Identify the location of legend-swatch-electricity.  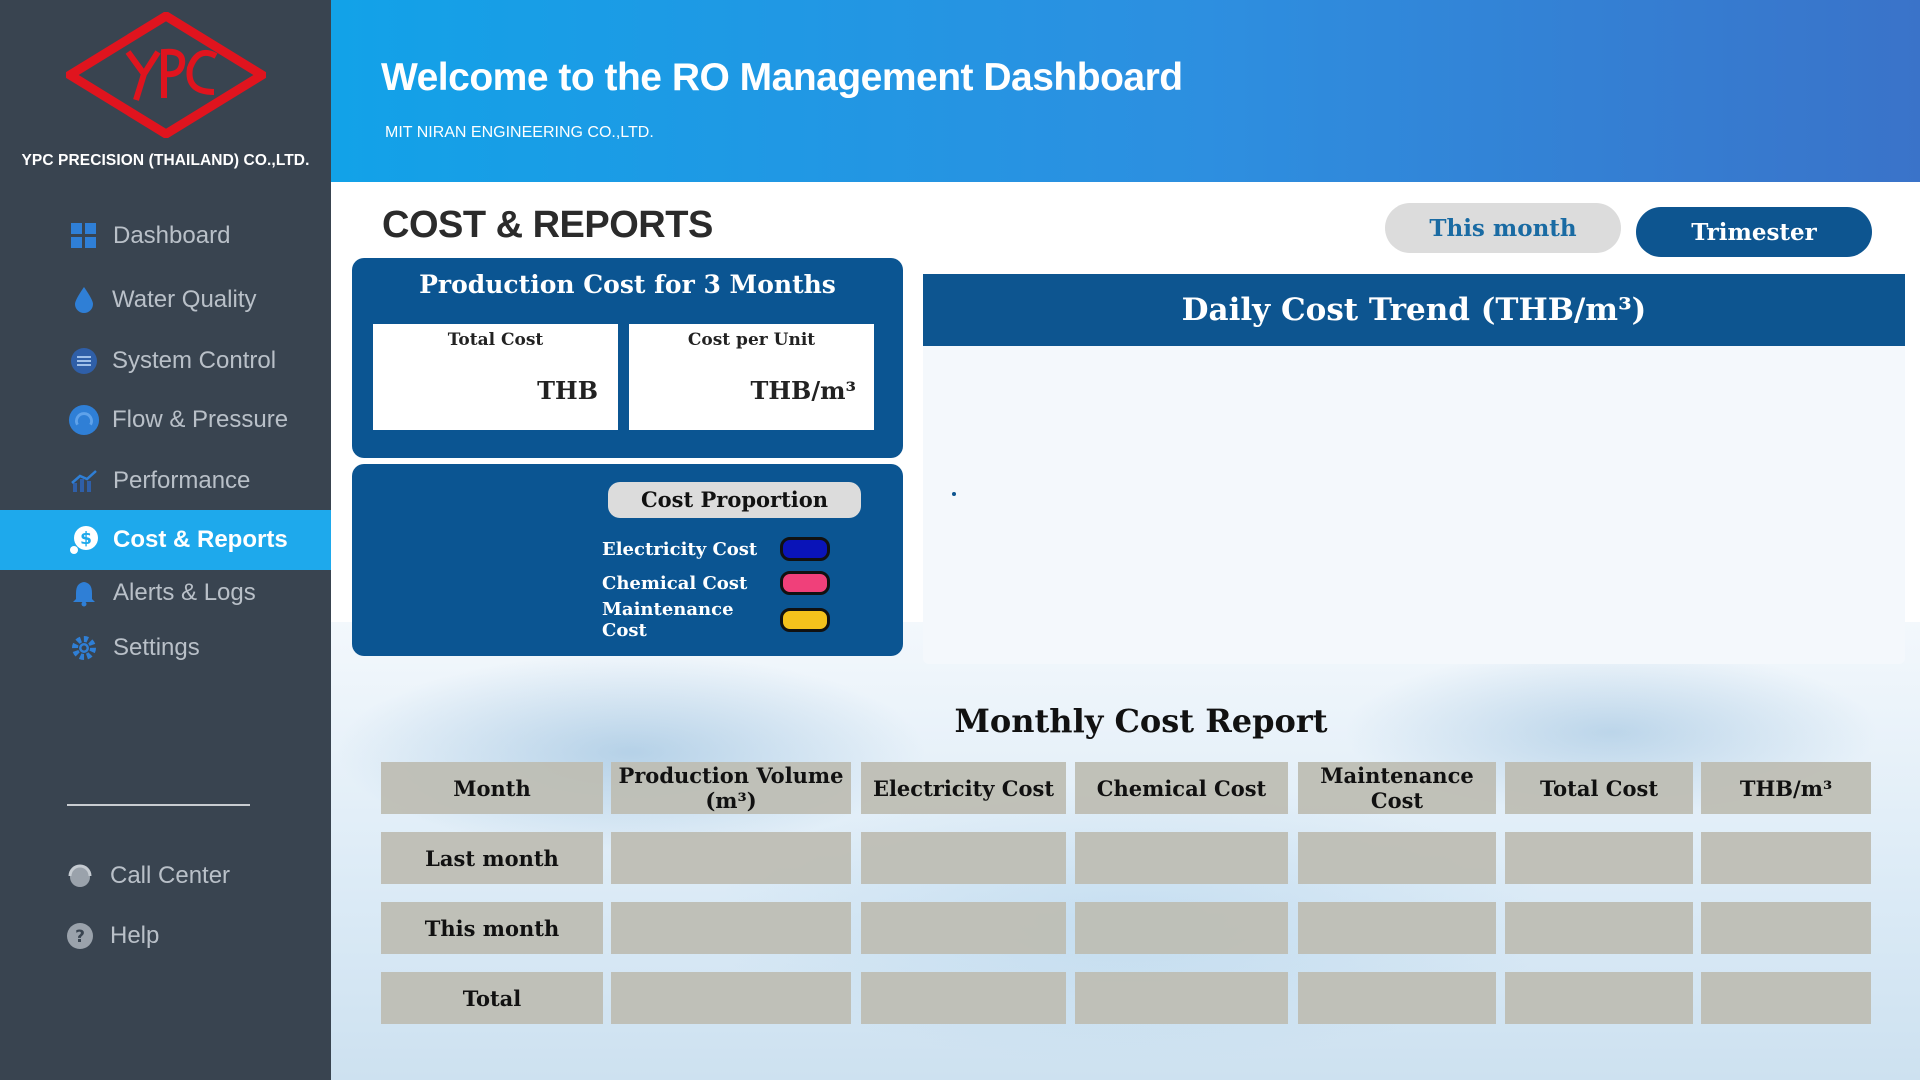
(805, 549).